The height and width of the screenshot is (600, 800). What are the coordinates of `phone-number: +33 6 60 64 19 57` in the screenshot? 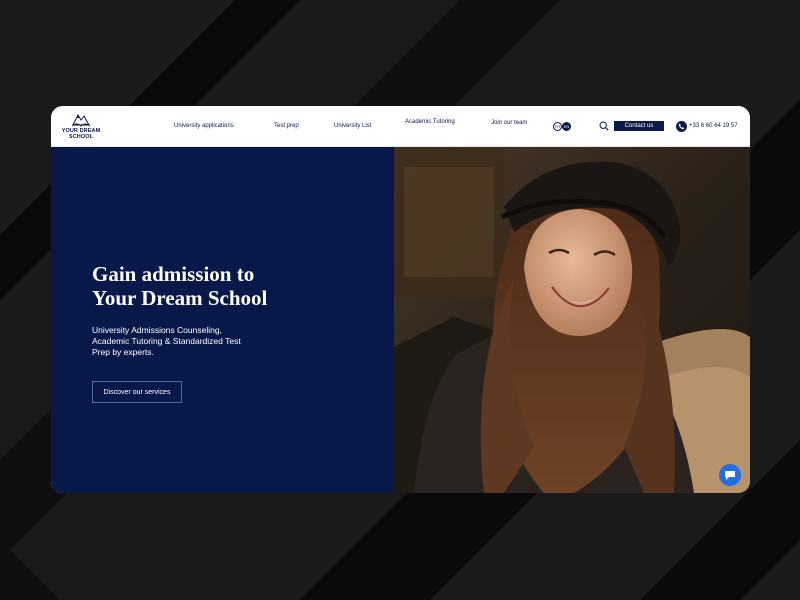 It's located at (713, 126).